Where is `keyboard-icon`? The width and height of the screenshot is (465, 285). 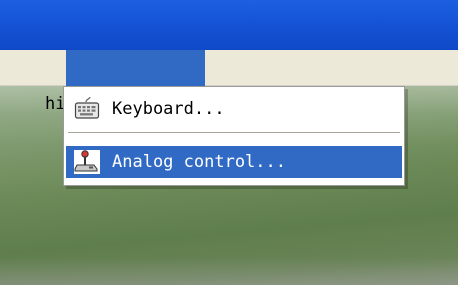
keyboard-icon is located at coordinates (87, 108).